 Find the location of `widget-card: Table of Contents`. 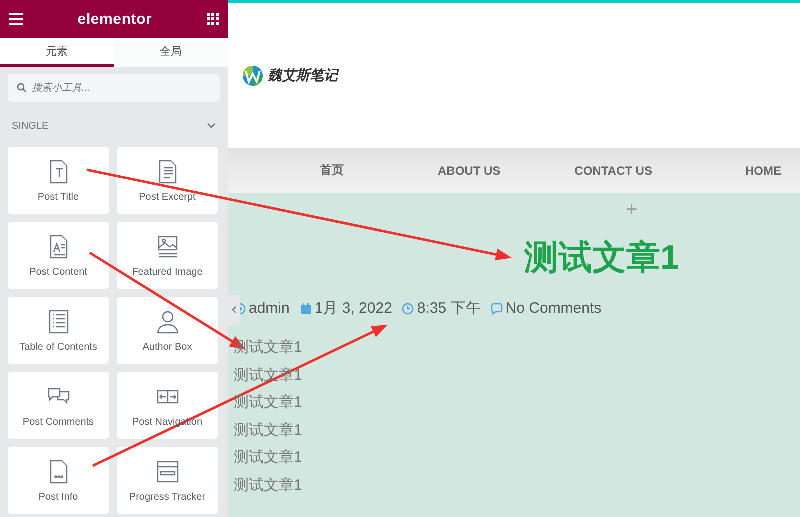

widget-card: Table of Contents is located at coordinates (58, 330).